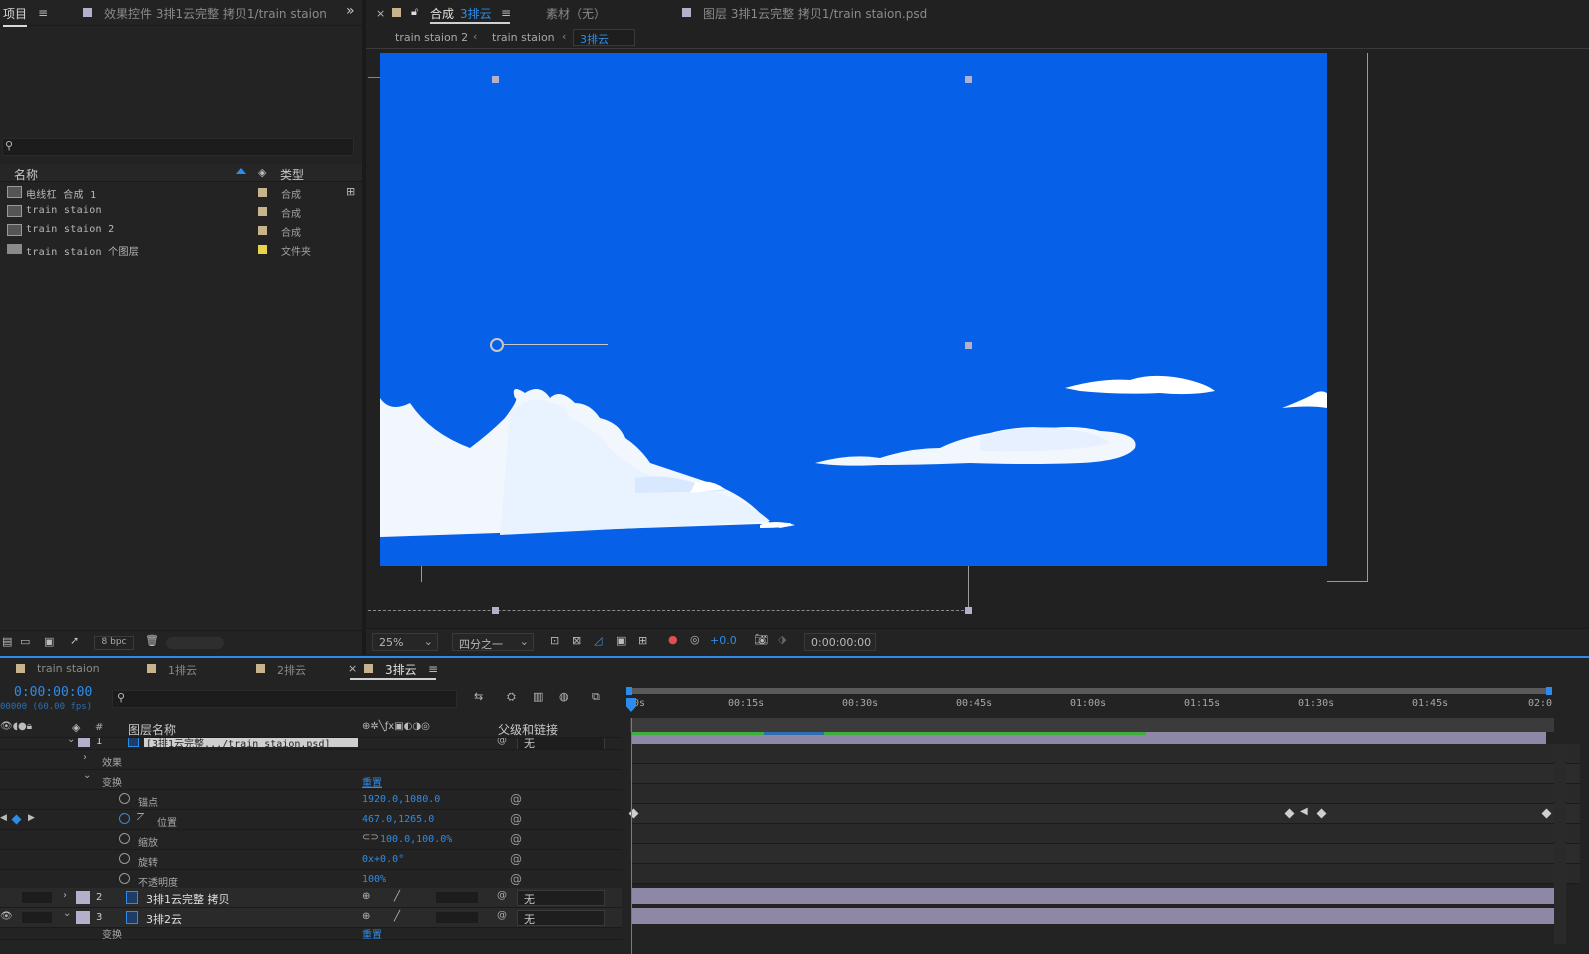 This screenshot has height=954, width=1589. What do you see at coordinates (65, 895) in the screenshot?
I see `chevron-right-icon: ›` at bounding box center [65, 895].